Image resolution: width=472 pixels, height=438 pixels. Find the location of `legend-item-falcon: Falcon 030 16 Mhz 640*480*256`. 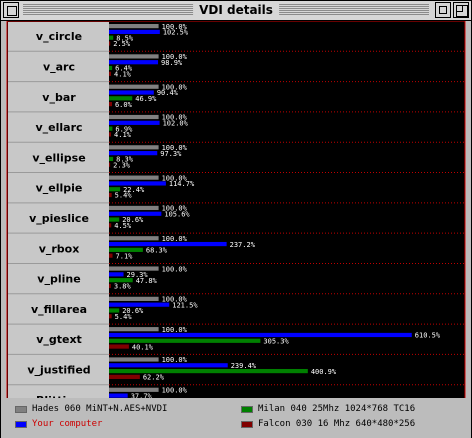

legend-item-falcon: Falcon 030 16 Mhz 640*480*256 is located at coordinates (328, 424).